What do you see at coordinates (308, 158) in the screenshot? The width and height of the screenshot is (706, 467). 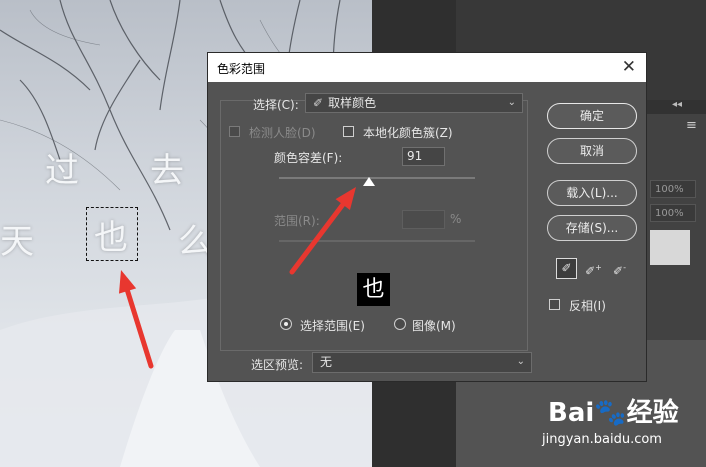 I see `fuzziness-label: 颜色容差(F):` at bounding box center [308, 158].